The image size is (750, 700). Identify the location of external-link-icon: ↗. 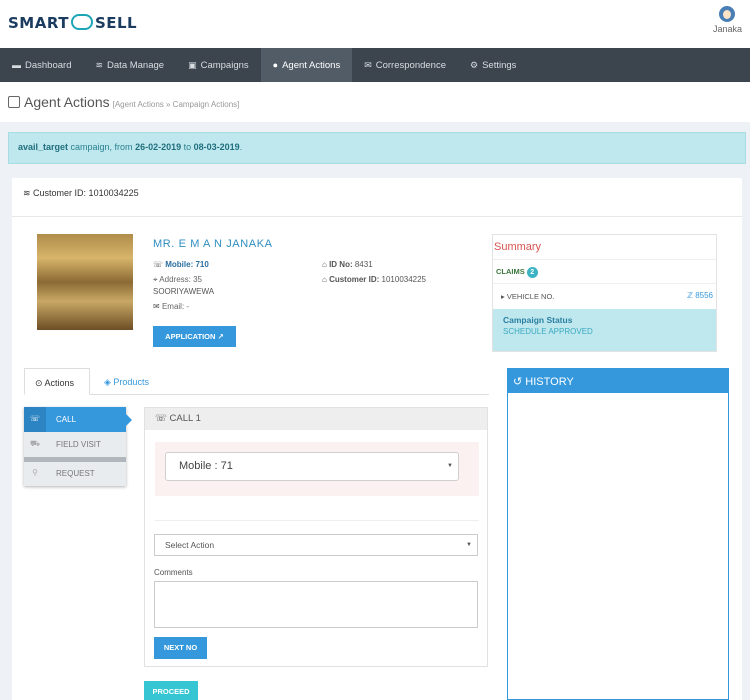
(220, 336).